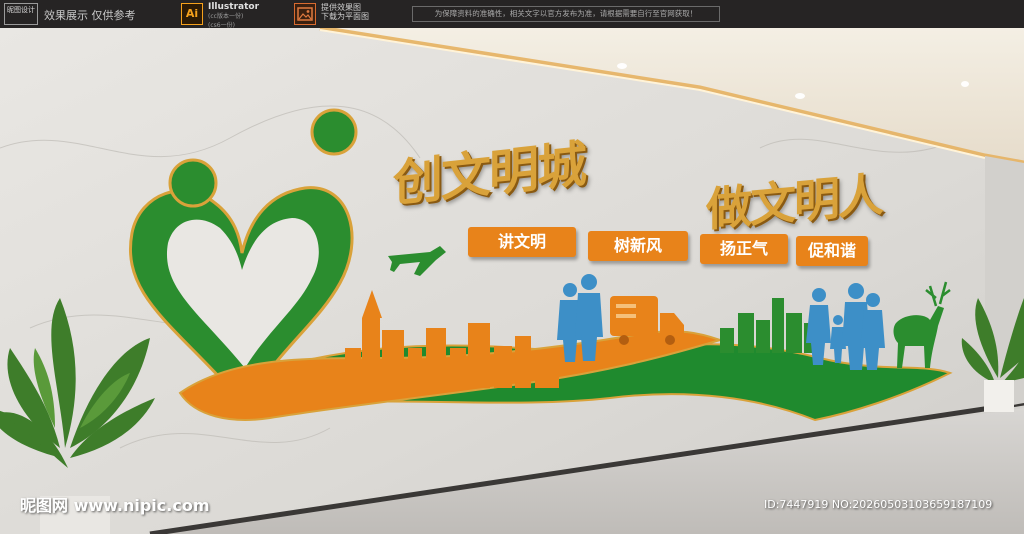 This screenshot has width=1024, height=534. I want to click on slogan-1: 讲文明, so click(522, 242).